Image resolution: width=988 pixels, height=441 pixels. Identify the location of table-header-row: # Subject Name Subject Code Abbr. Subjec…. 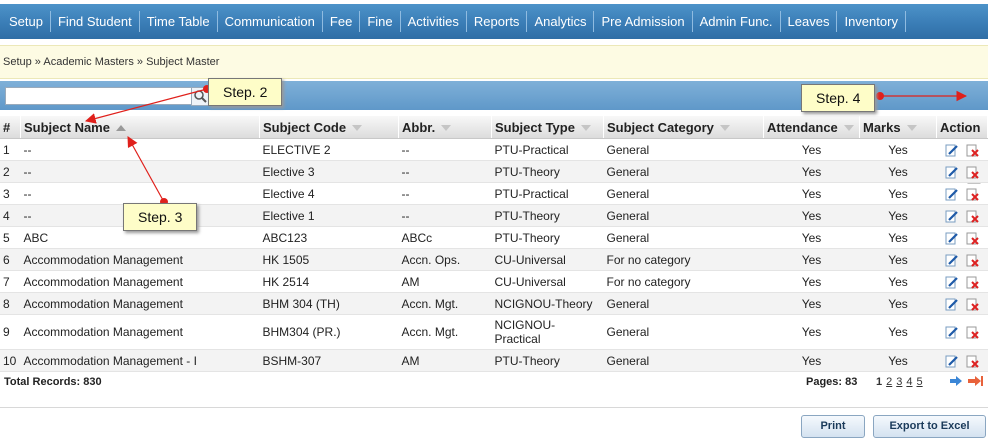
(494, 127).